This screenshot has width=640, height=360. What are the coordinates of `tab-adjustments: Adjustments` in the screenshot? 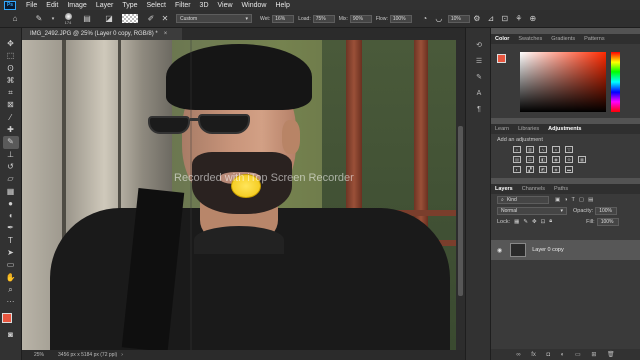 It's located at (564, 129).